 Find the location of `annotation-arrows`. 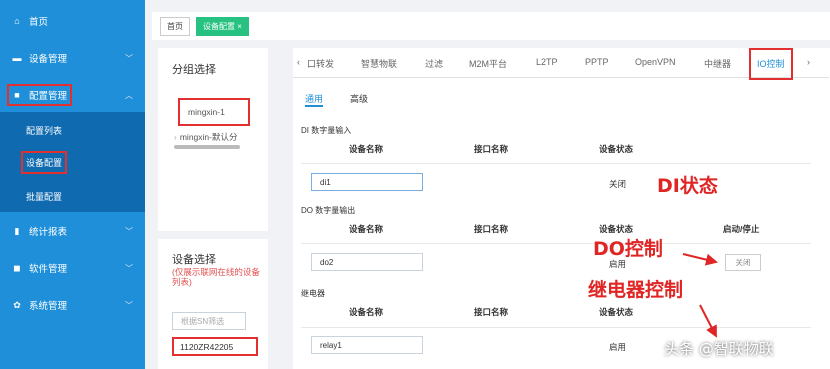

annotation-arrows is located at coordinates (700, 295).